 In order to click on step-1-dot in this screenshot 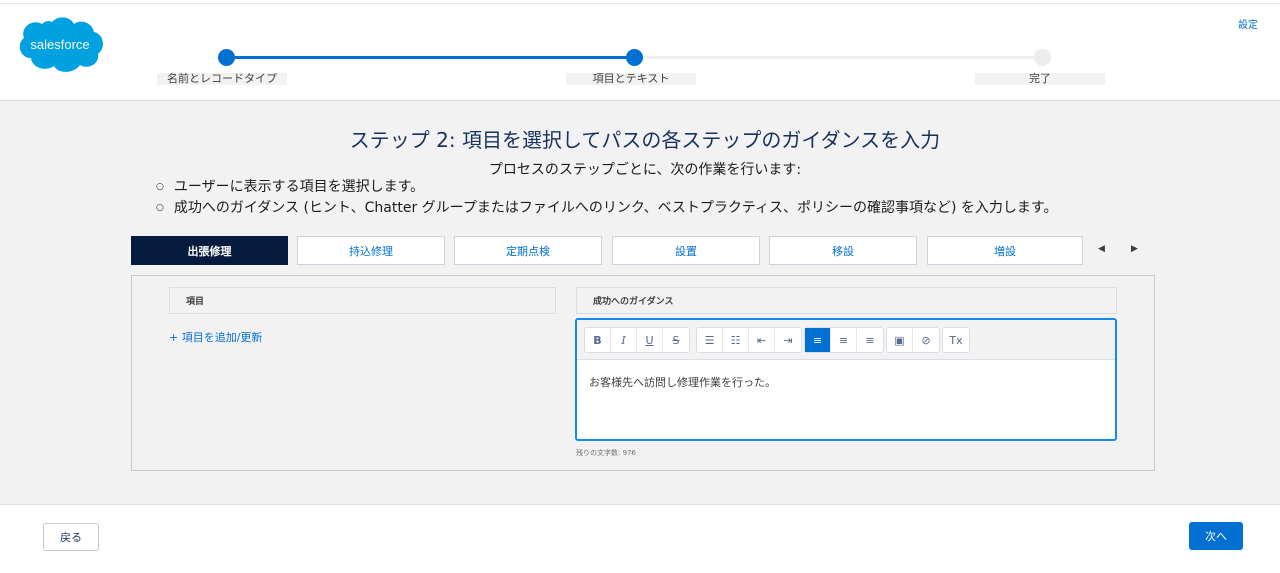, I will do `click(226, 57)`.